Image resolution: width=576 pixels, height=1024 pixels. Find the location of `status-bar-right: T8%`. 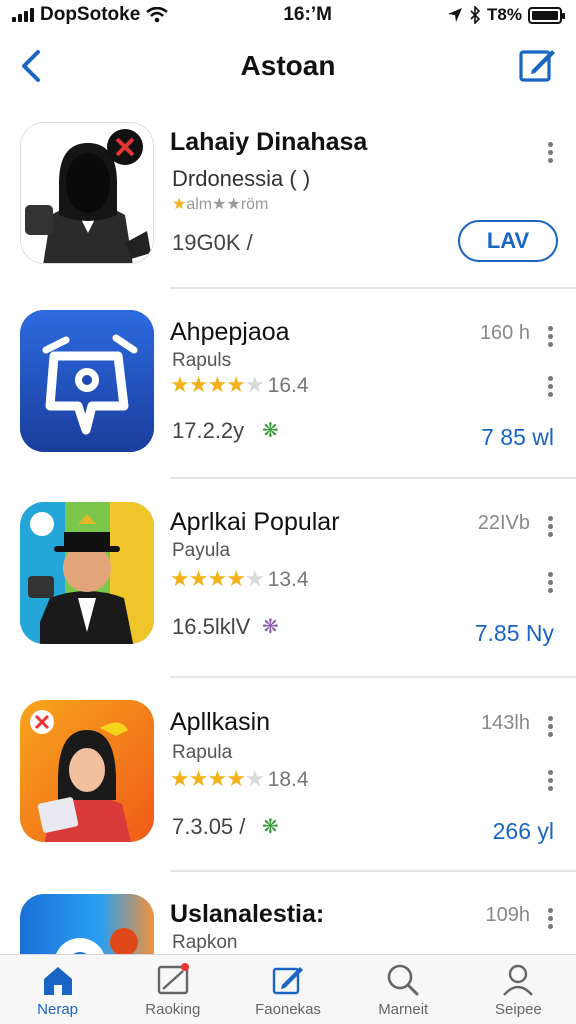

status-bar-right: T8% is located at coordinates (506, 15).